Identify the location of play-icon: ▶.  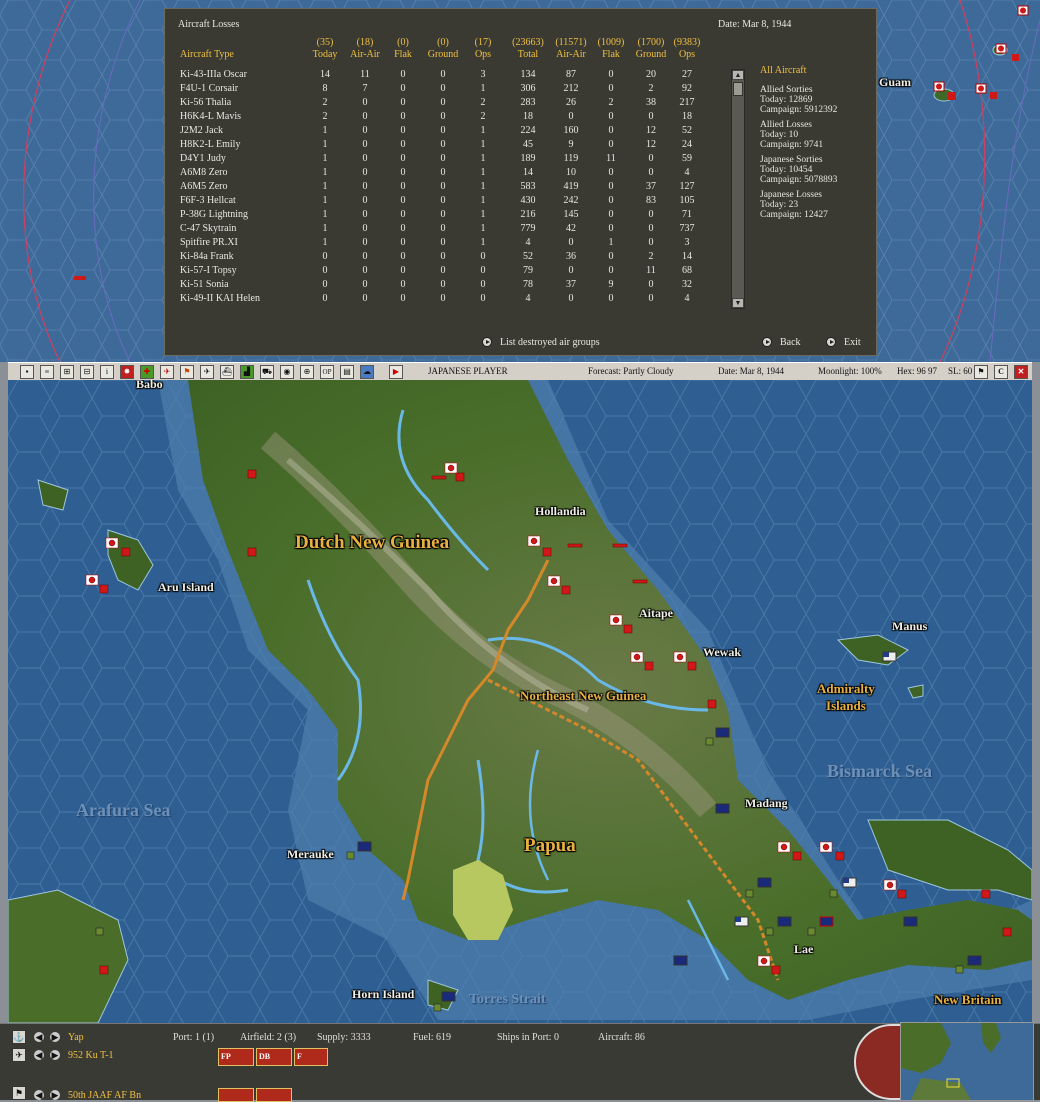
(396, 372).